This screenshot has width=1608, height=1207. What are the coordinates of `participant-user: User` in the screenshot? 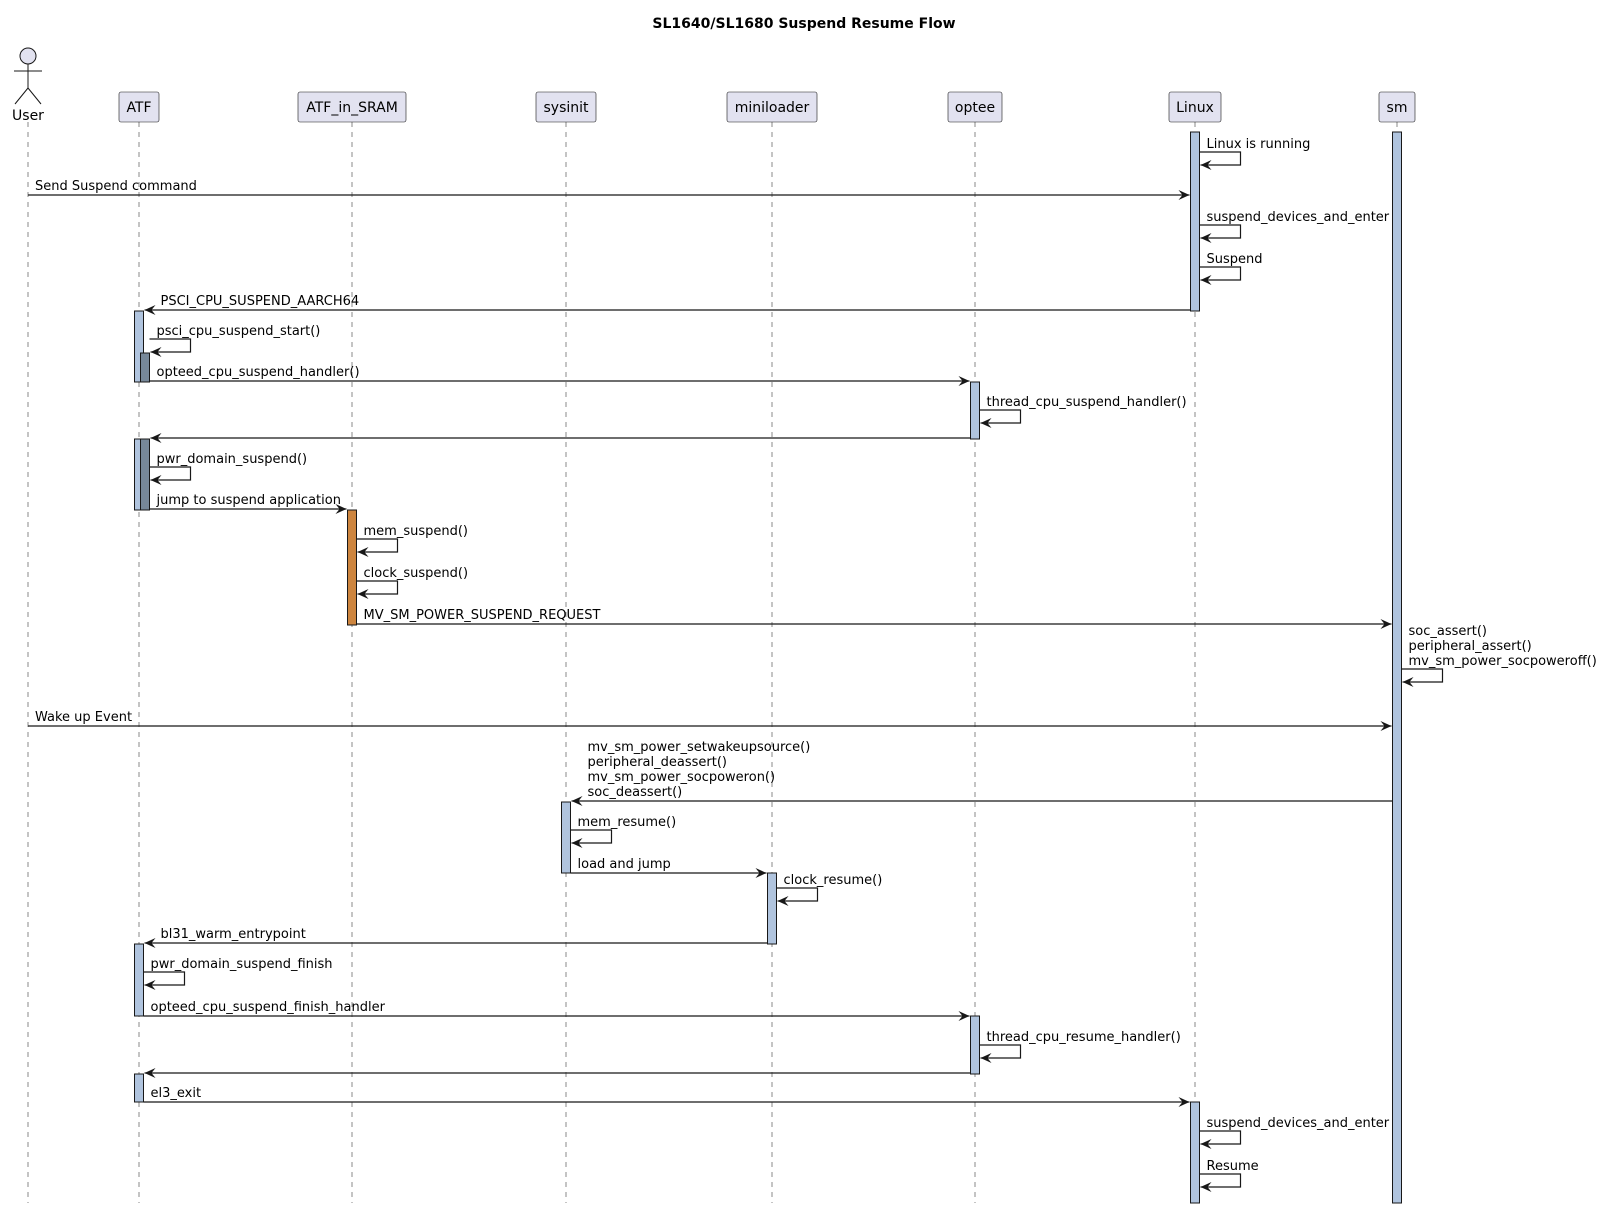 It's located at (28, 85).